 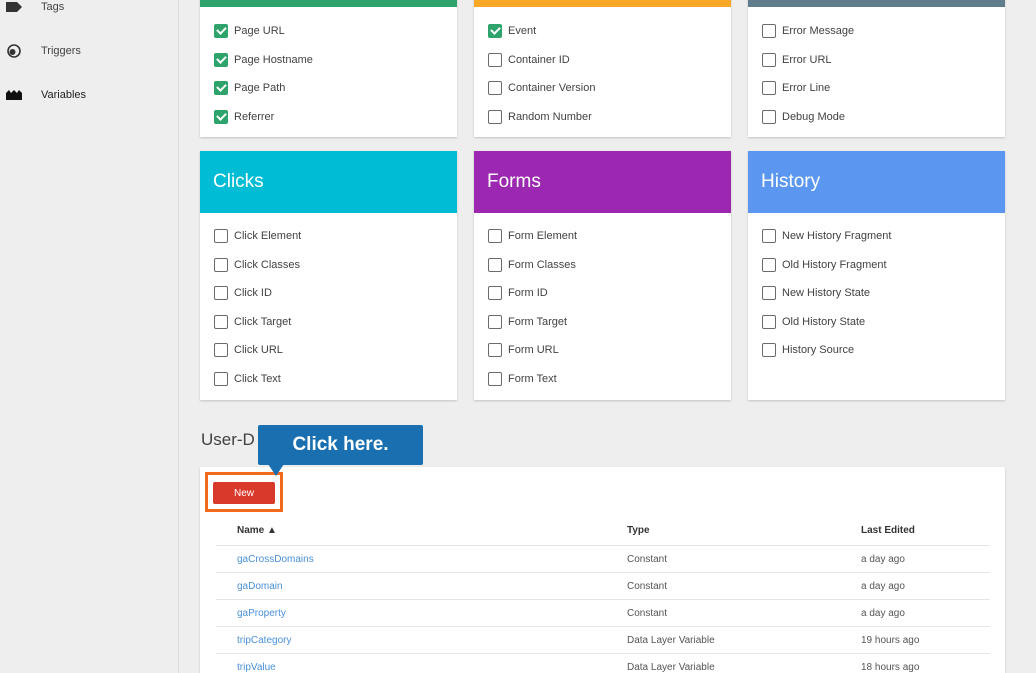 I want to click on sidebar-item-variables: Variables, so click(x=89, y=95).